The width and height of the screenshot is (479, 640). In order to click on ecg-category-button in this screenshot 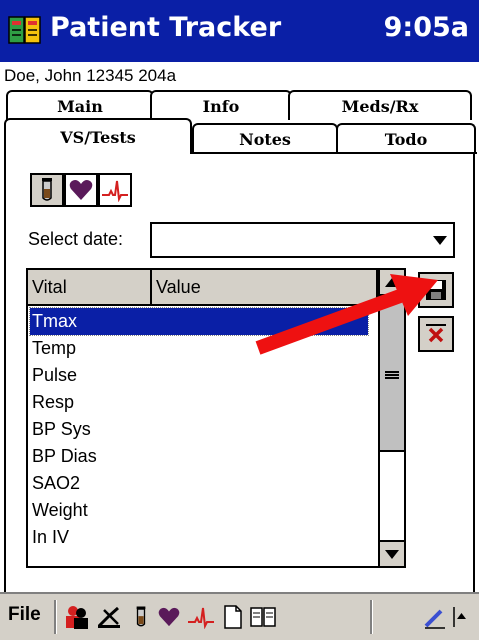, I will do `click(115, 190)`.